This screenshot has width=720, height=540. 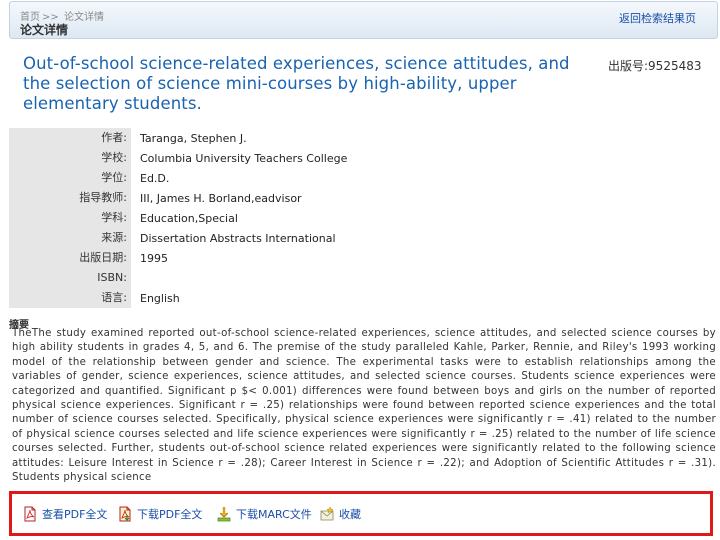 What do you see at coordinates (363, 298) in the screenshot?
I see `meta-row-language: 语言: English` at bounding box center [363, 298].